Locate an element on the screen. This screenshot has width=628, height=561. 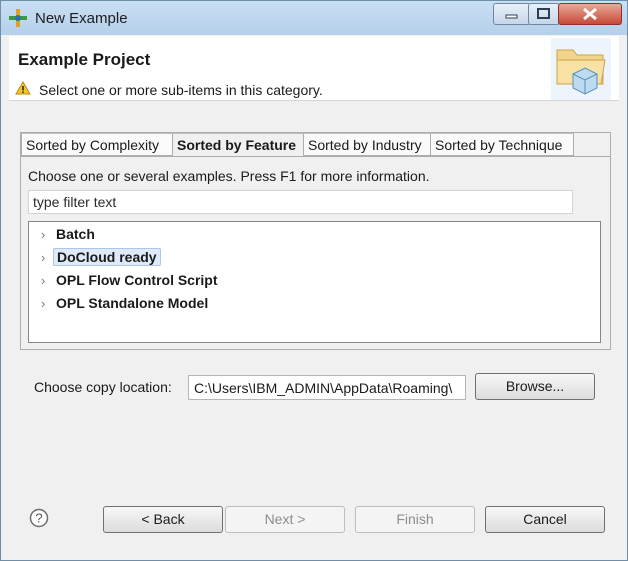
title-bar: New Example is located at coordinates (314, 18).